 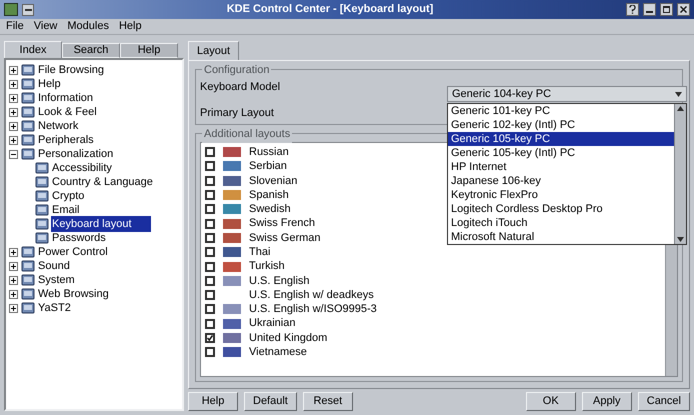 What do you see at coordinates (330, 10) in the screenshot?
I see `window-title: KDE Control Center - [Keyboard layout]` at bounding box center [330, 10].